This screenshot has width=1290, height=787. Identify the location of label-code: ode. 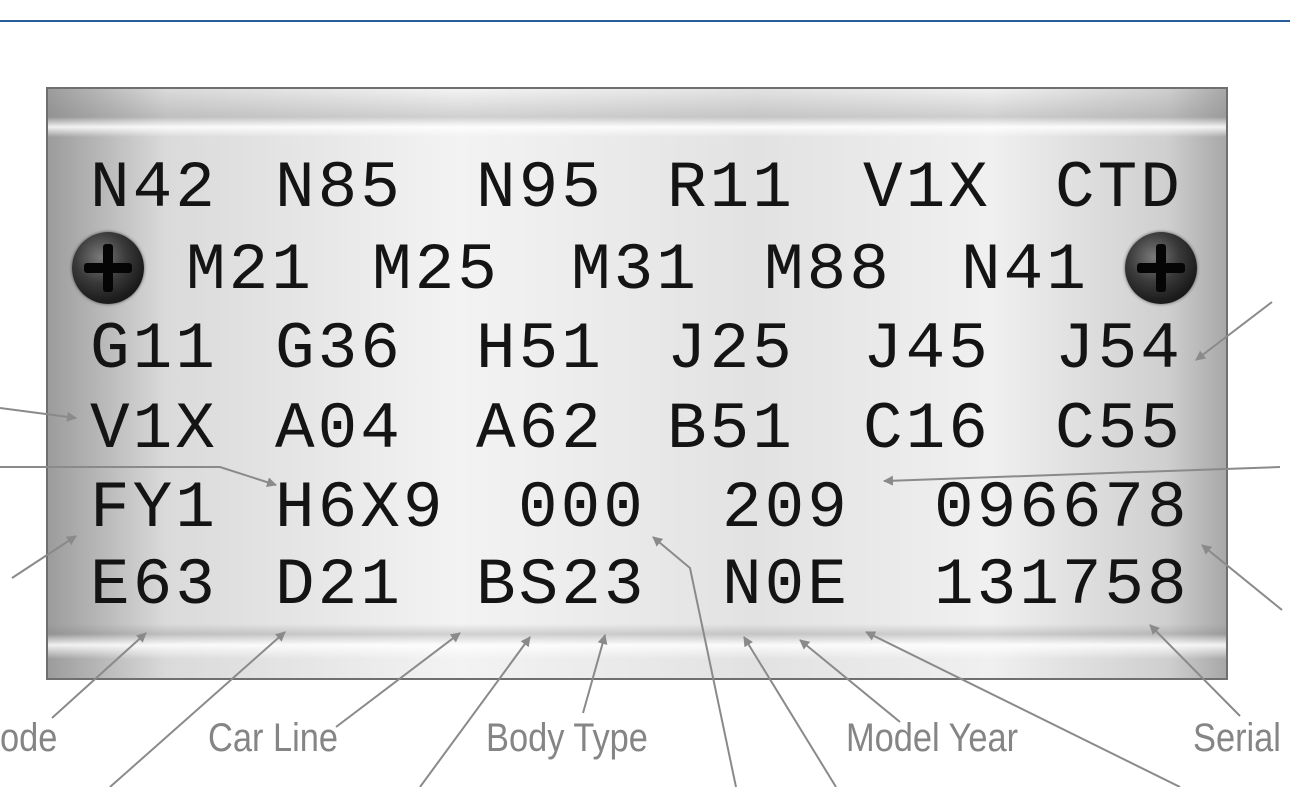
(29, 738).